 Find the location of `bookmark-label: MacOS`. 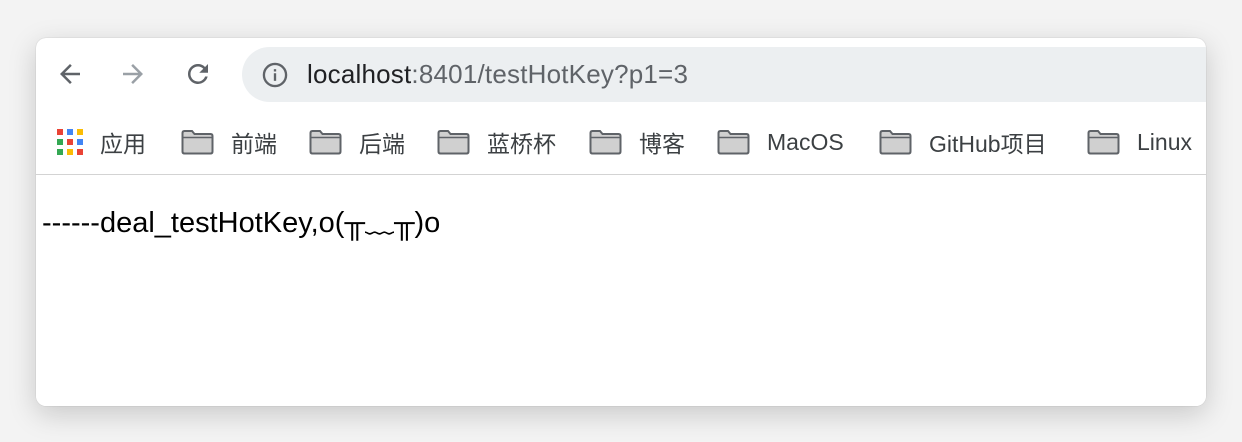

bookmark-label: MacOS is located at coordinates (805, 141).